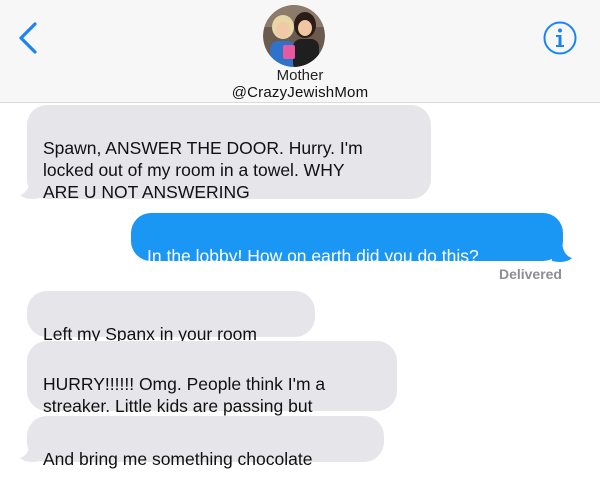 The height and width of the screenshot is (479, 600). I want to click on info-icon, so click(560, 38).